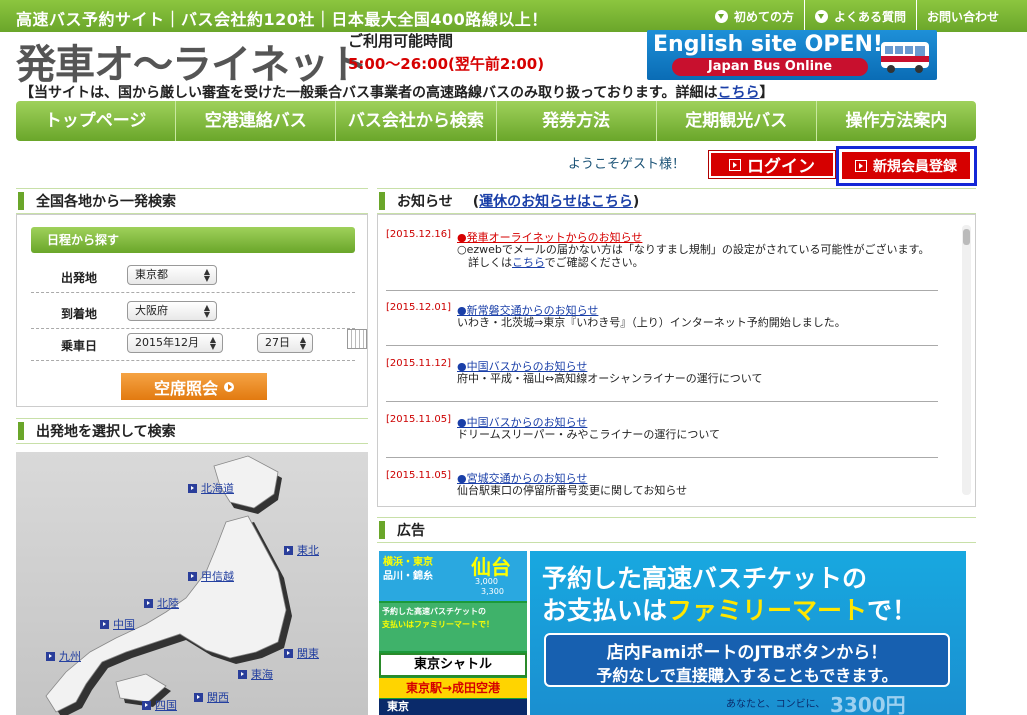  What do you see at coordinates (770, 67) in the screenshot?
I see `english-banner-subtitle: Japan Bus Online` at bounding box center [770, 67].